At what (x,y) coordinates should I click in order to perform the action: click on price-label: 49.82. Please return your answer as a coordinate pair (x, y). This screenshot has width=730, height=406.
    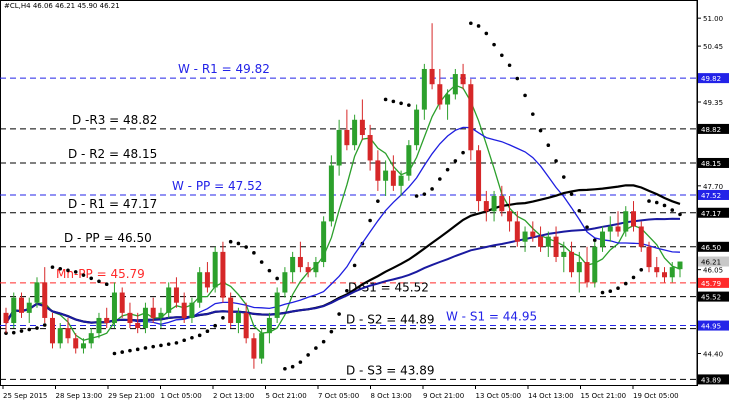
    Looking at the image, I should click on (711, 79).